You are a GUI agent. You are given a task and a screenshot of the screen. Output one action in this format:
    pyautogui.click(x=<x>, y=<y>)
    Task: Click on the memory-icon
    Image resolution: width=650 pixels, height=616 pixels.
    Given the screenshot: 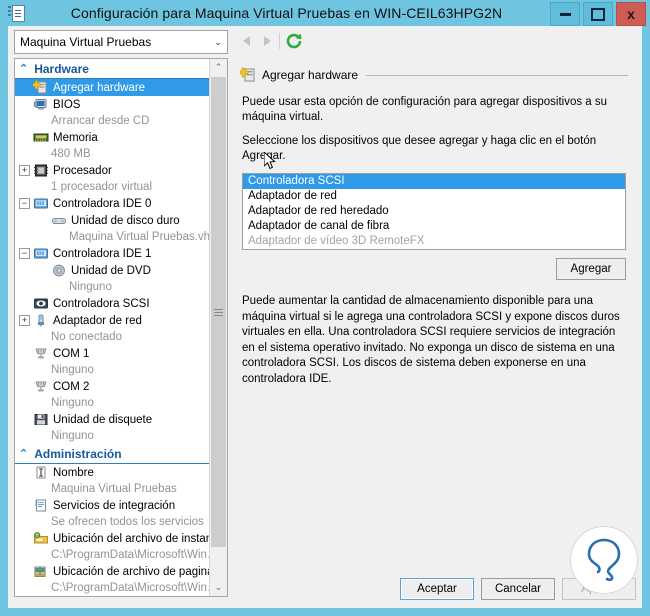 What is the action you would take?
    pyautogui.click(x=41, y=137)
    